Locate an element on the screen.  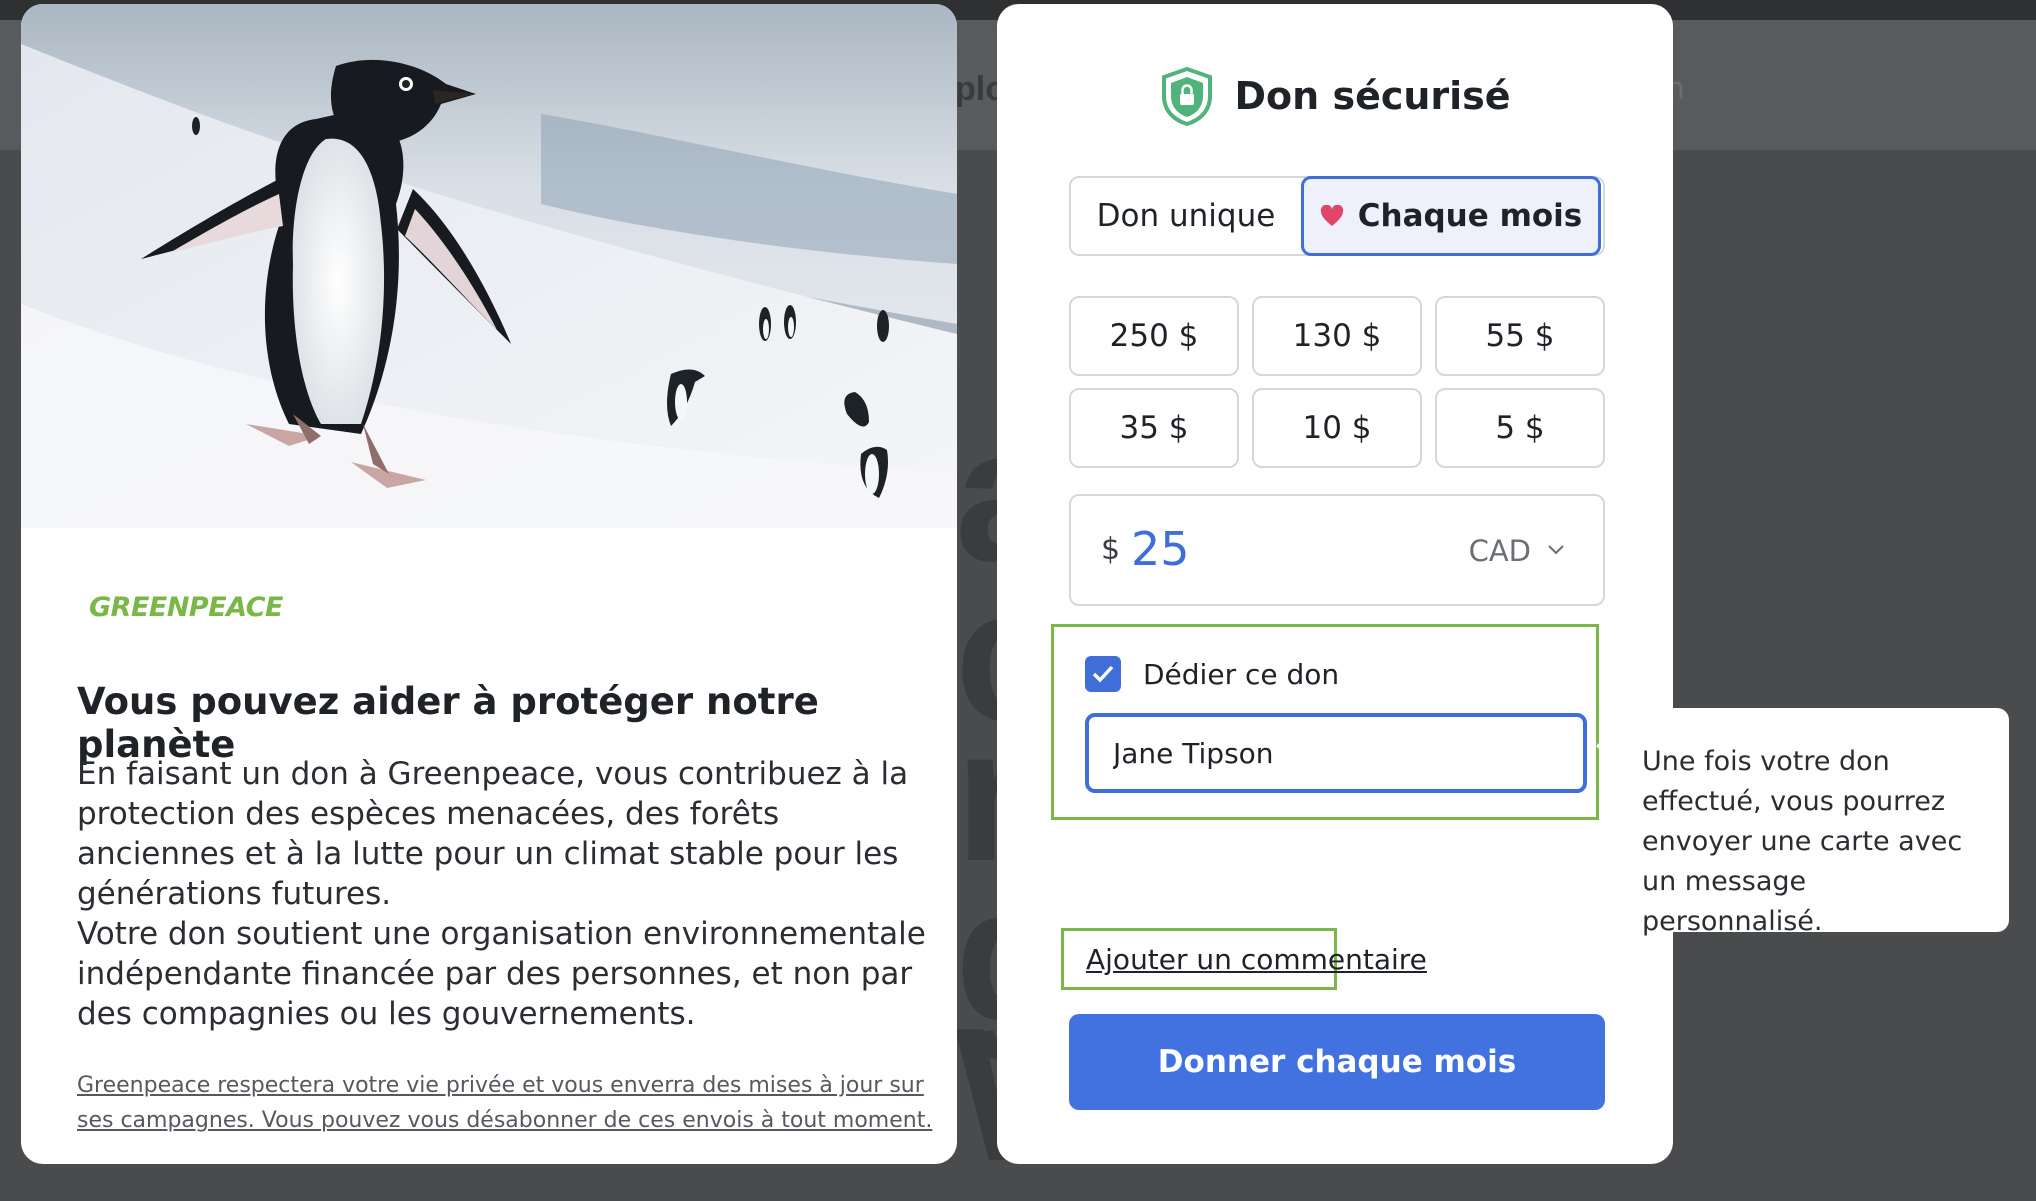
tooltip-arrow is located at coordinates (1603, 746).